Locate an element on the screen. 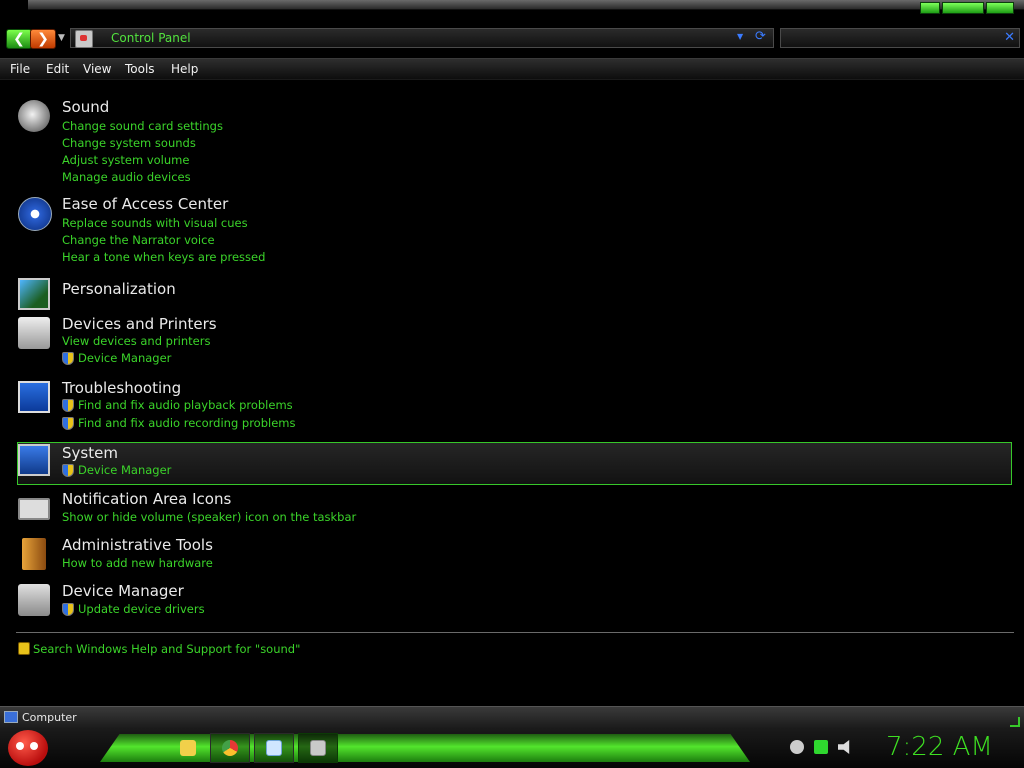 This screenshot has height=768, width=1024. menu-edit: Edit is located at coordinates (57, 69).